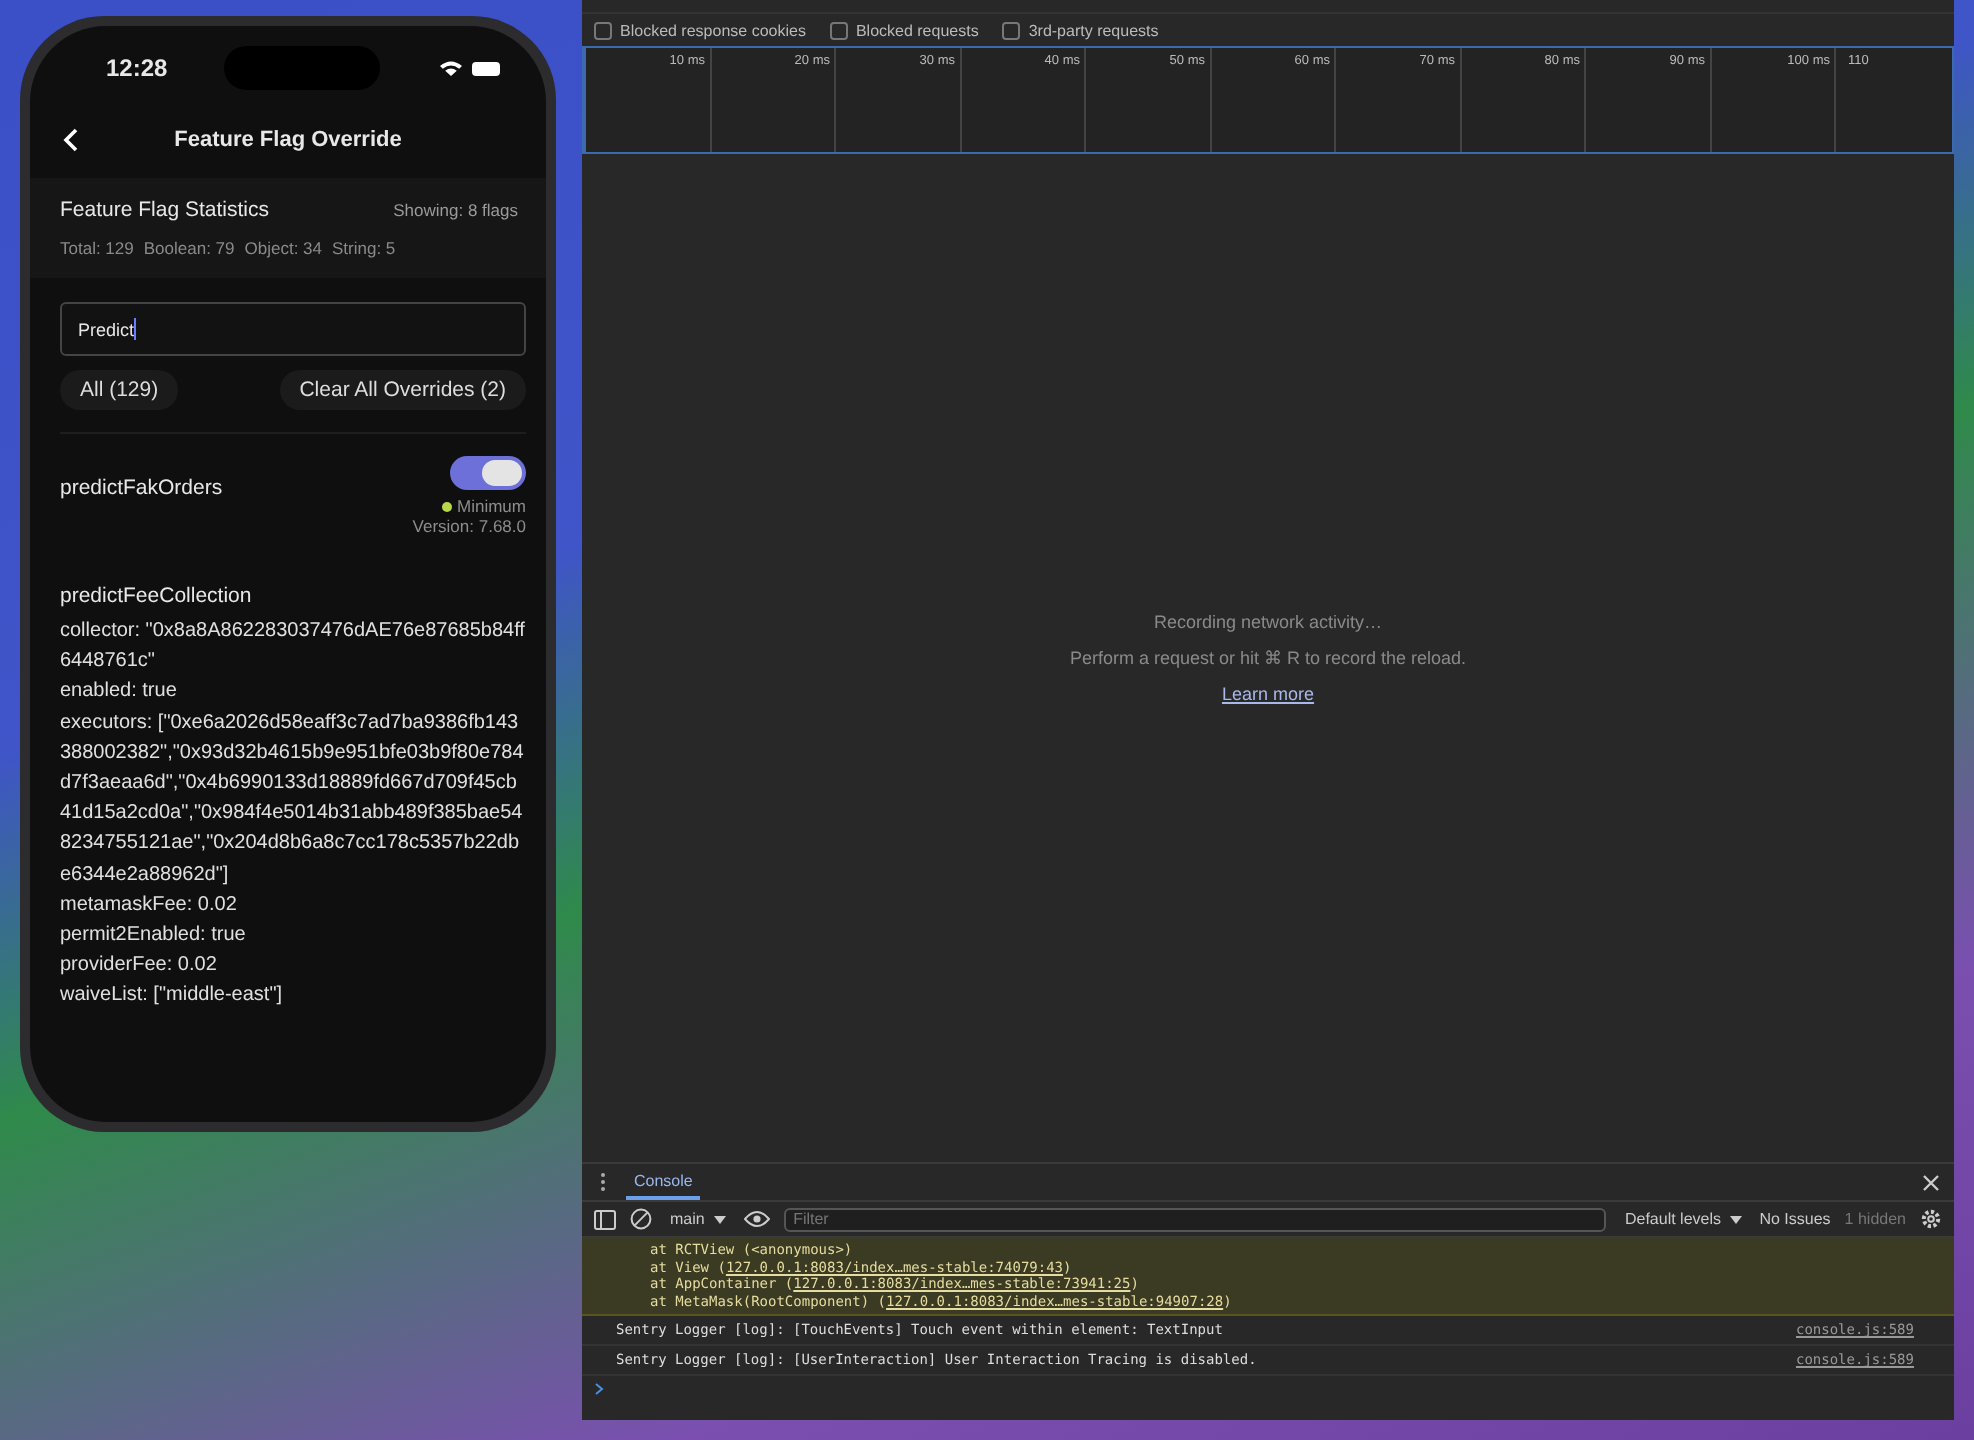  I want to click on issues-label: No Issues, so click(1795, 1219).